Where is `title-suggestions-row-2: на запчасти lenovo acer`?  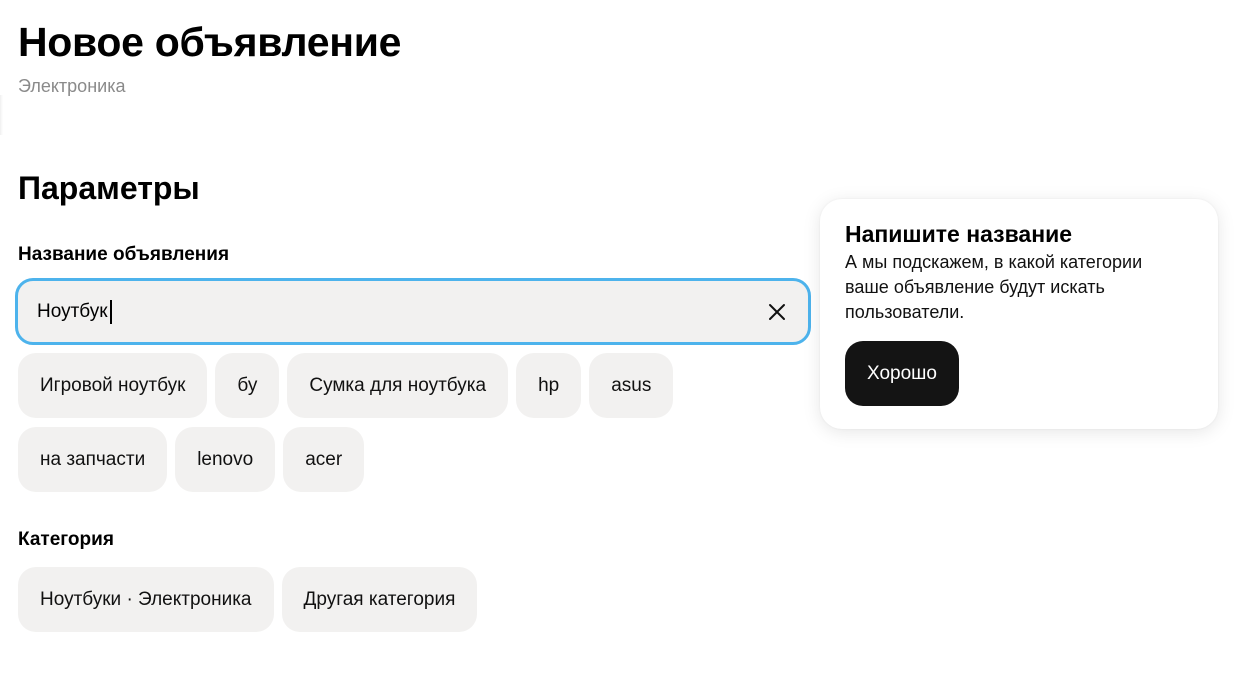 title-suggestions-row-2: на запчасти lenovo acer is located at coordinates (191, 459).